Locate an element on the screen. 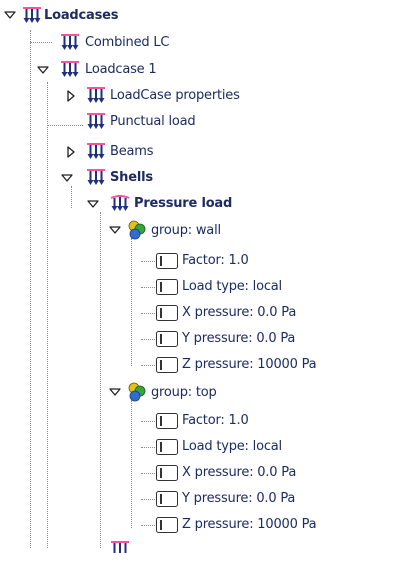  node-label: Loadcase 1 is located at coordinates (121, 69).